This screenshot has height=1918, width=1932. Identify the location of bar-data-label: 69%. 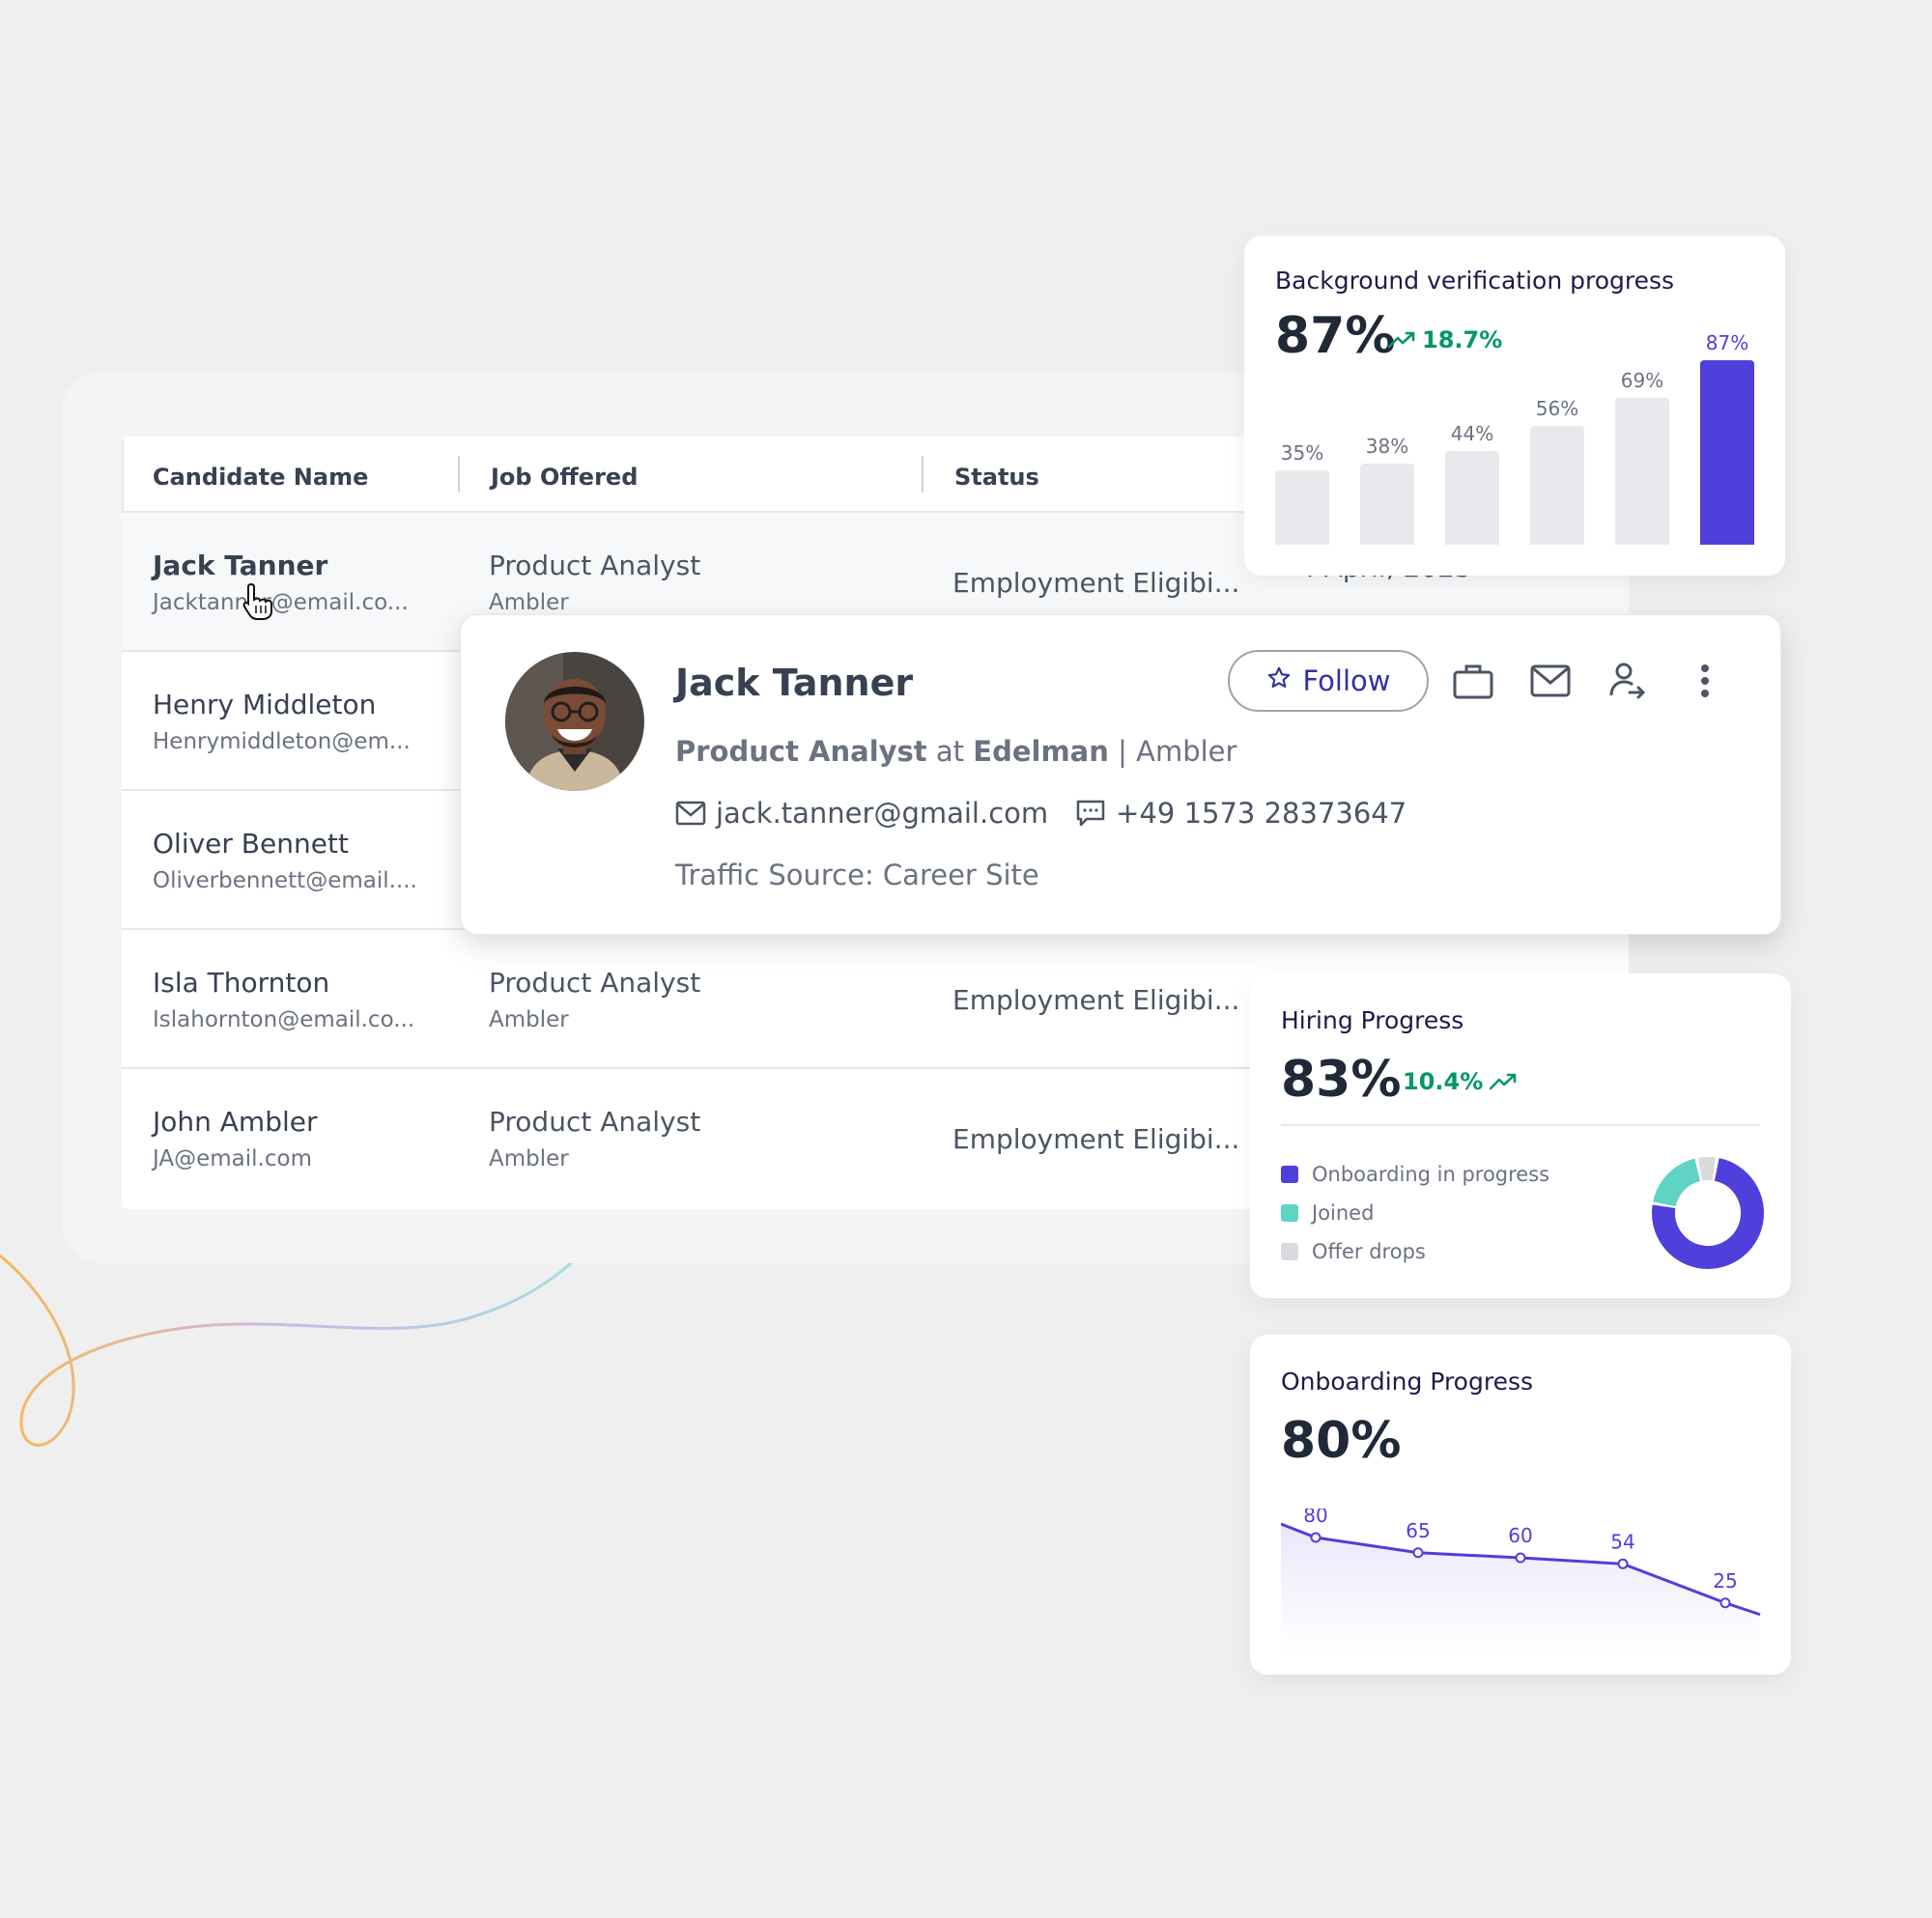
(1642, 381).